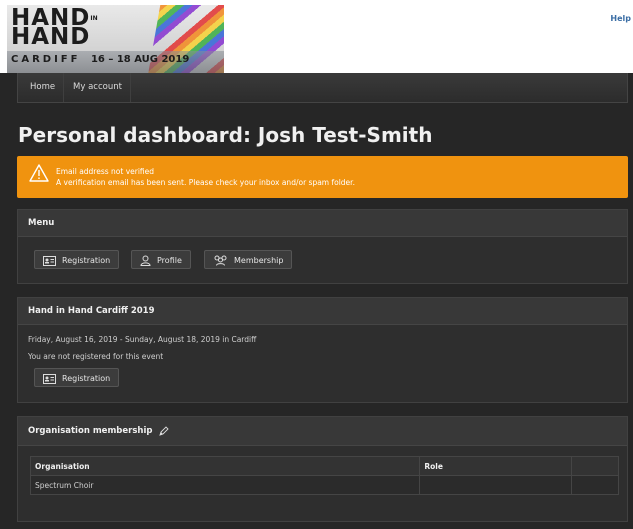 The image size is (633, 529). I want to click on column-header-actions, so click(595, 466).